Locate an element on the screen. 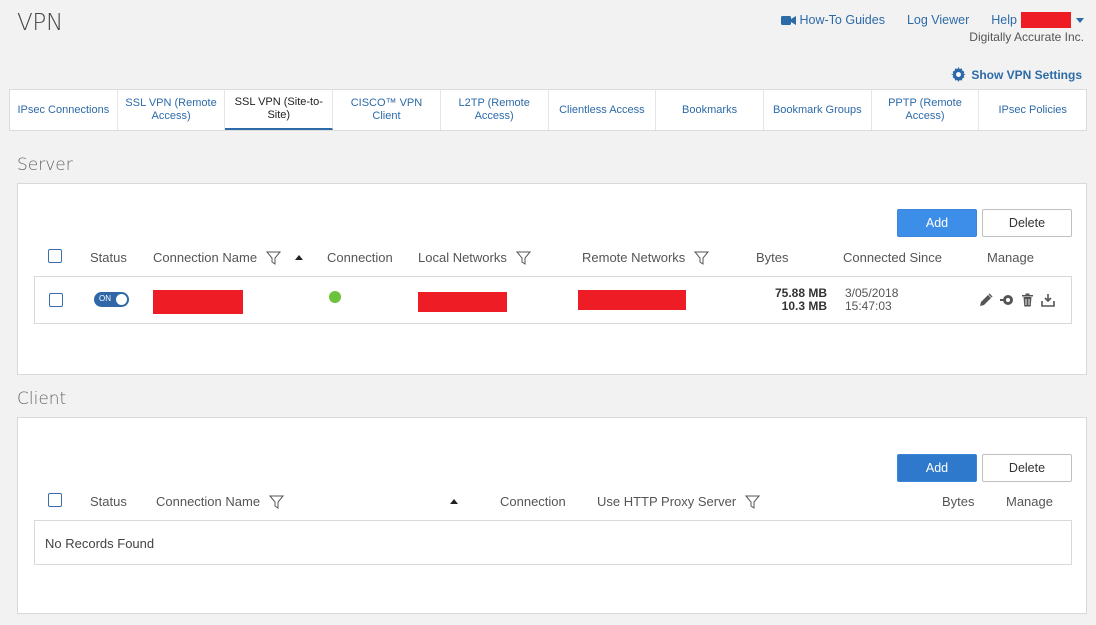 This screenshot has height=625, width=1096. tab-cisco-vpn-client: CISCO™ VPN Client is located at coordinates (387, 110).